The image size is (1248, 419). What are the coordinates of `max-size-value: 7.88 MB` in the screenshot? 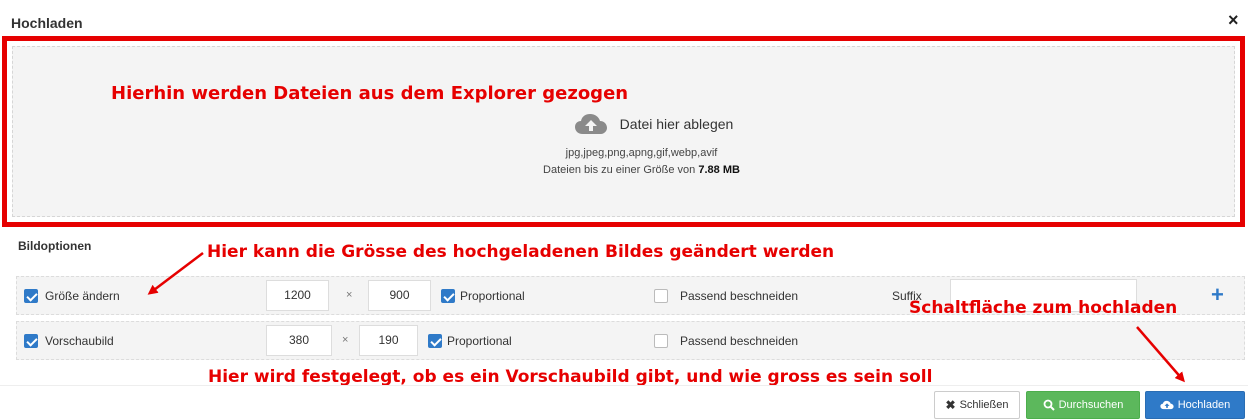 It's located at (719, 170).